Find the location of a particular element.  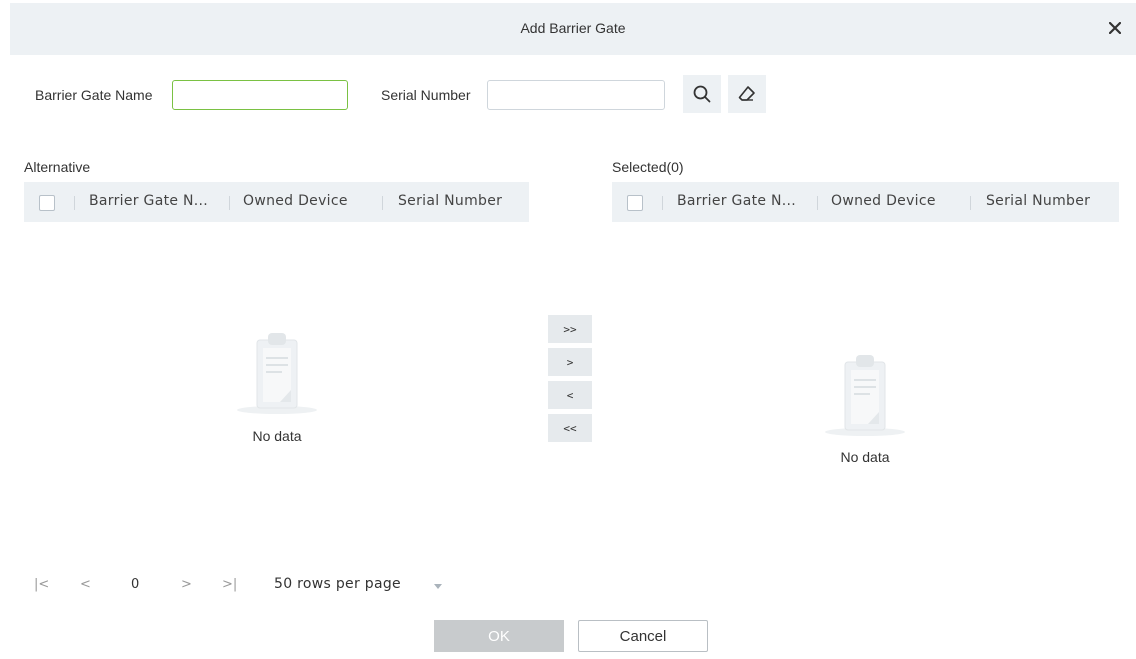

prev-page-button: < is located at coordinates (85, 584).